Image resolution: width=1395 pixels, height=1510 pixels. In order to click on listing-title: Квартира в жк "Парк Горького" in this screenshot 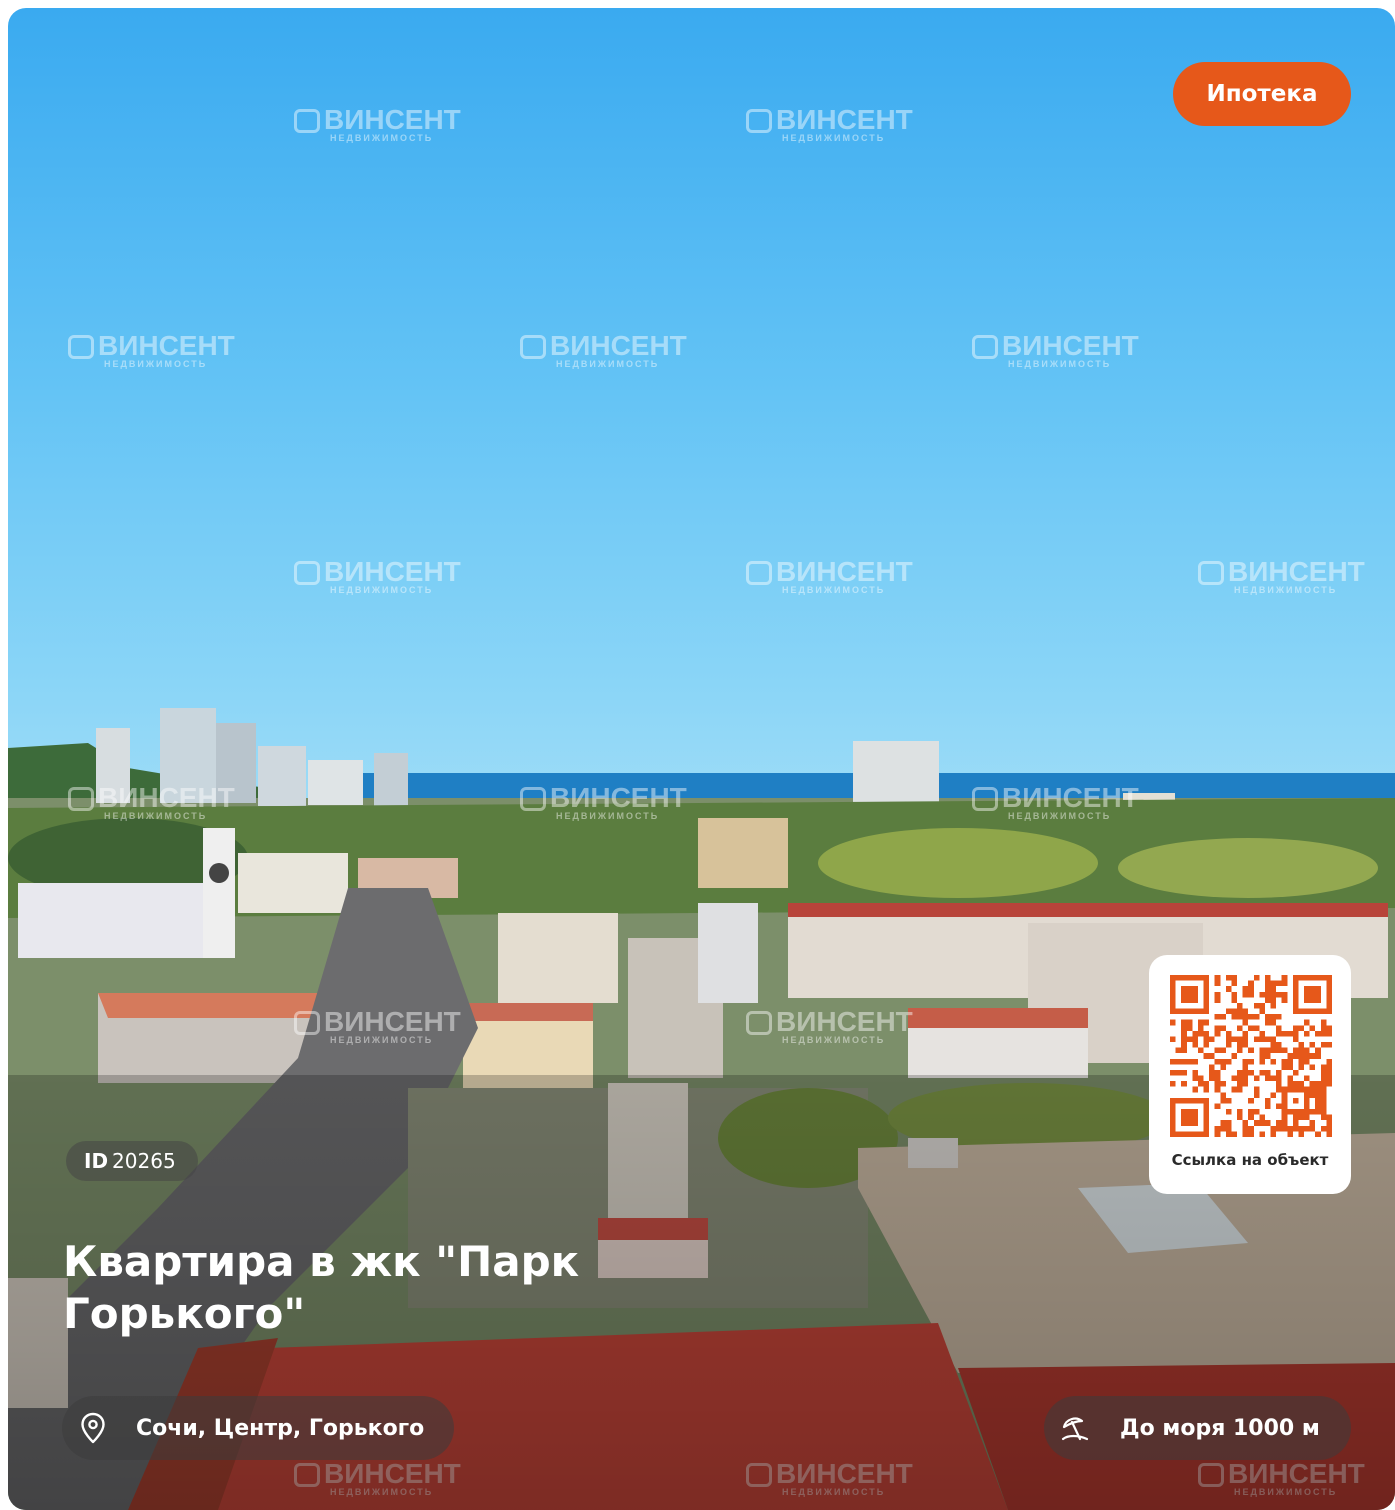, I will do `click(321, 1287)`.